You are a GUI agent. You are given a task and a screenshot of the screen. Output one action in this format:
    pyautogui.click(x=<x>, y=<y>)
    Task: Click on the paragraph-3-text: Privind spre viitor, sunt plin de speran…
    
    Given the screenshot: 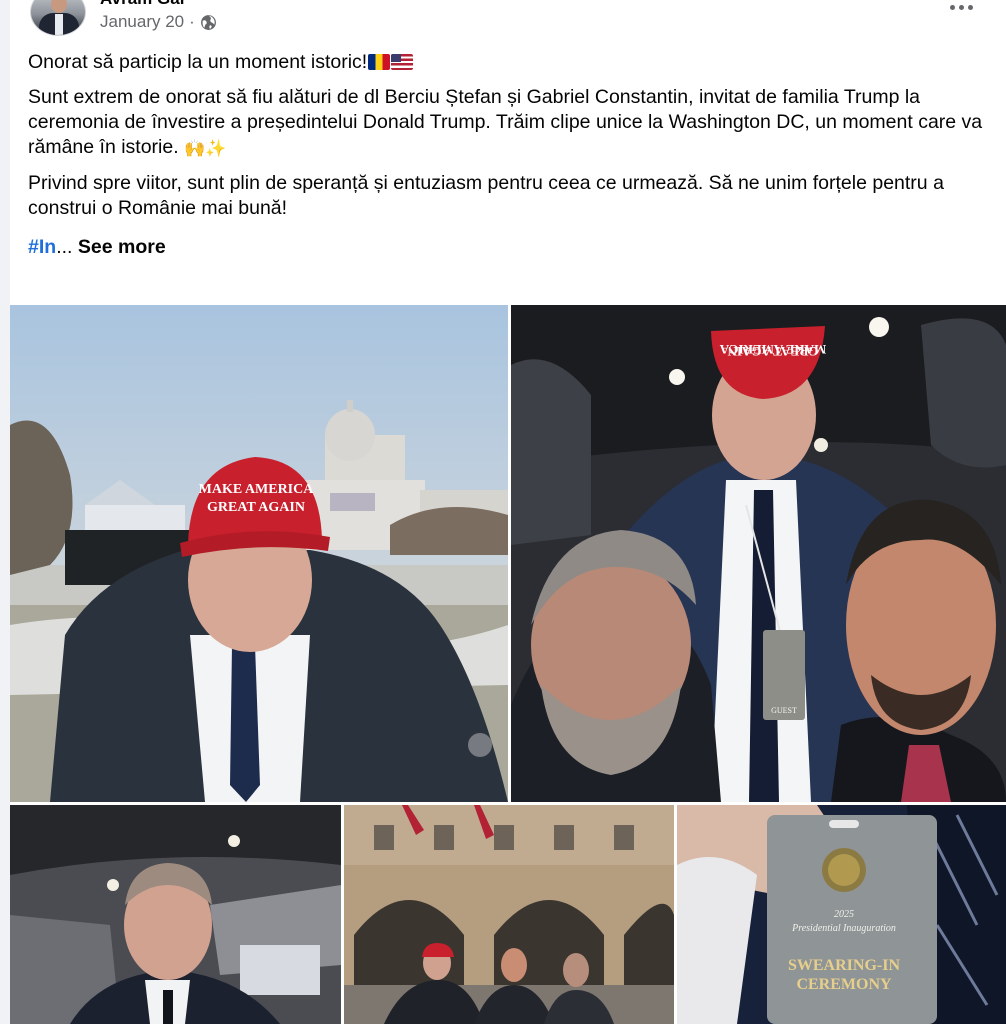 What is the action you would take?
    pyautogui.click(x=486, y=195)
    